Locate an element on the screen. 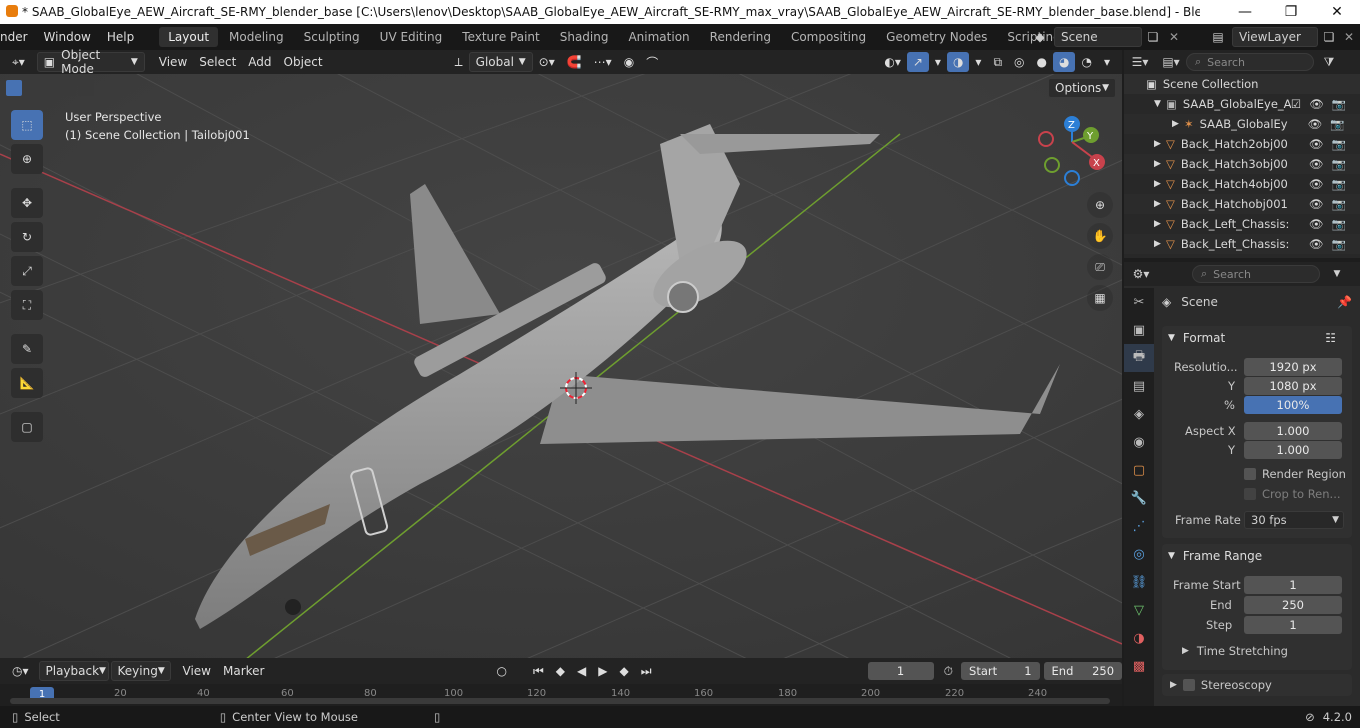 This screenshot has width=1360, height=728. outliner-type-icon: ☰▾ is located at coordinates (1140, 62).